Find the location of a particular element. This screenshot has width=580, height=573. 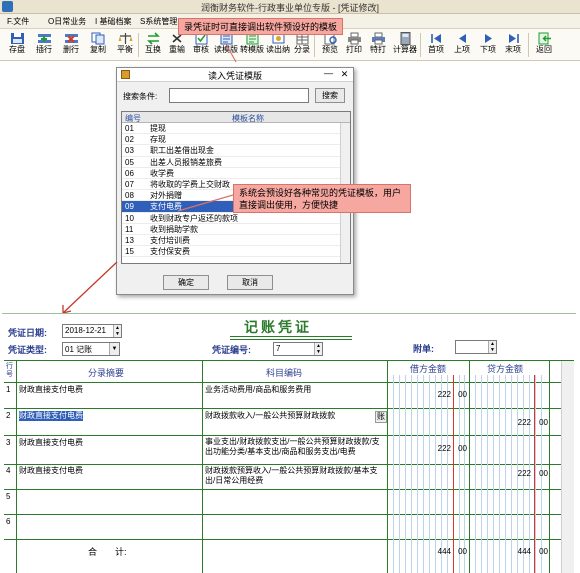

print-icon is located at coordinates (354, 38).